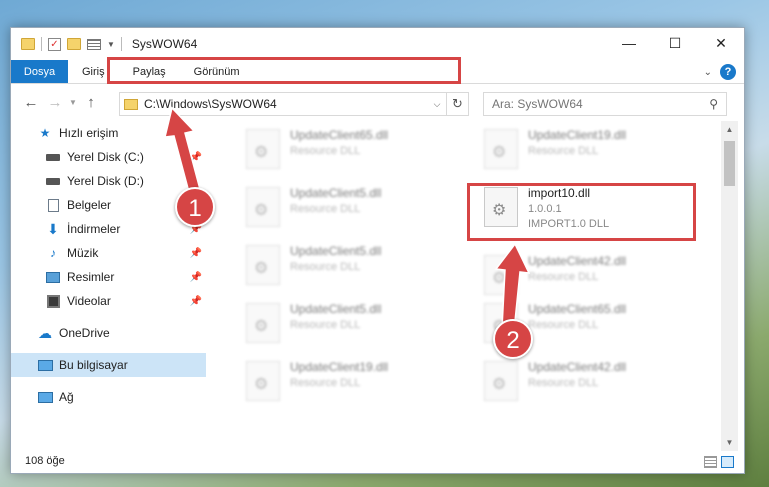 This screenshot has height=487, width=769. I want to click on sidebar-item-label: Yerel Disk (C:), so click(105, 157).